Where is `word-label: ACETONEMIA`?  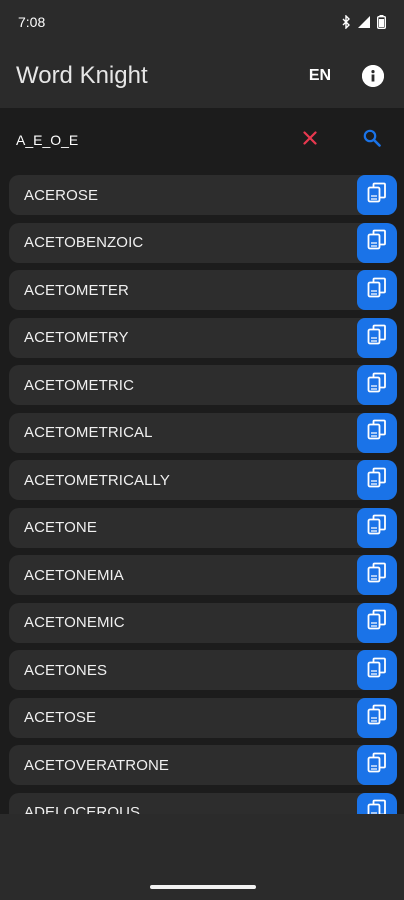
word-label: ACETONEMIA is located at coordinates (74, 575).